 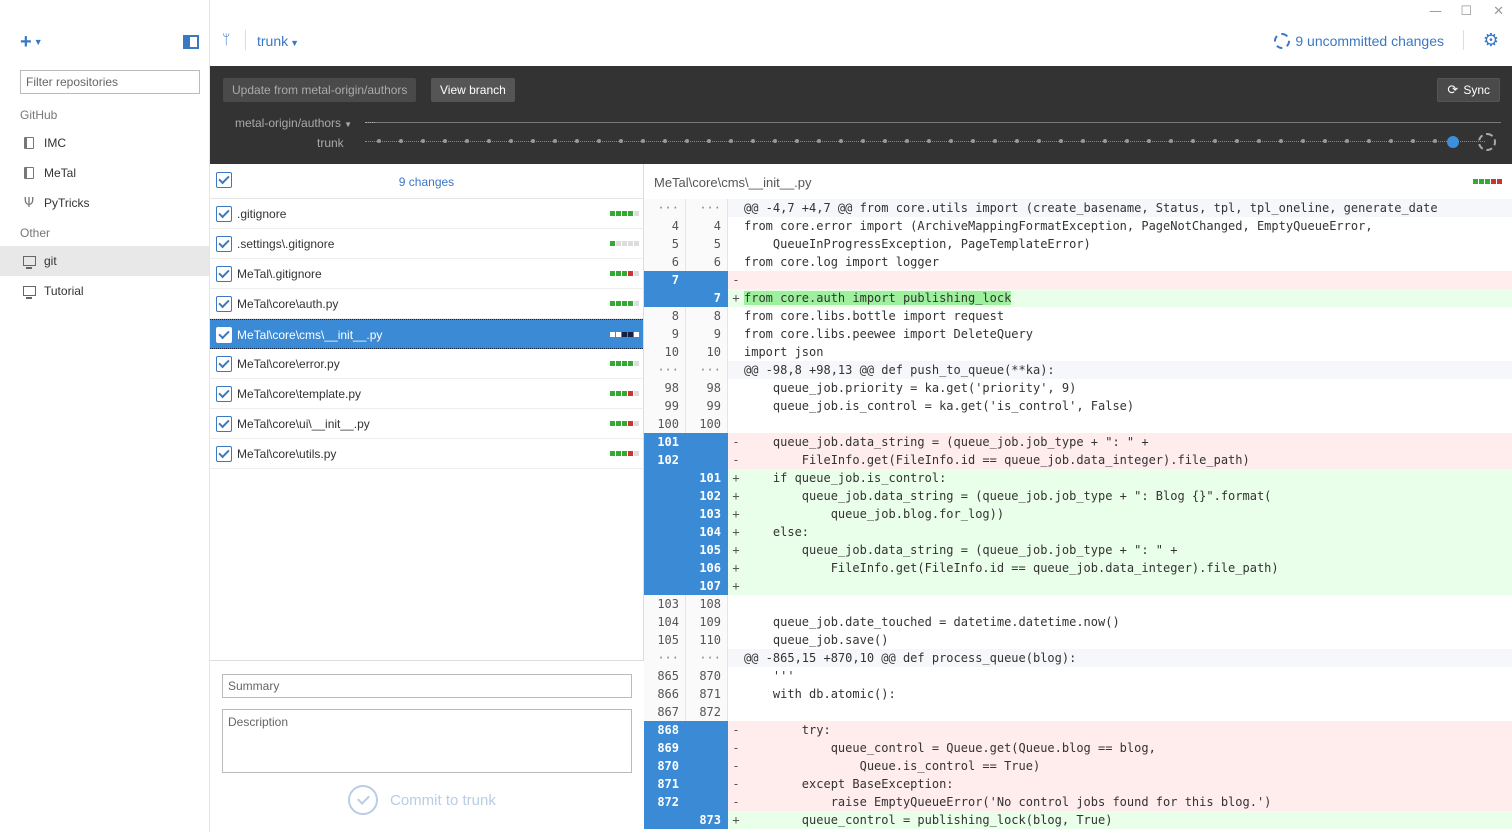 I want to click on file-row: MeTal\core\cms\__init__.py, so click(x=426, y=334).